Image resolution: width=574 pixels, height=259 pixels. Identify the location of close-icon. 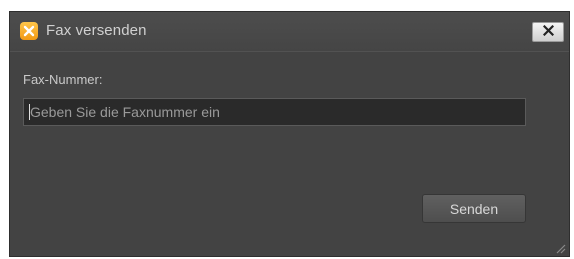
(548, 32).